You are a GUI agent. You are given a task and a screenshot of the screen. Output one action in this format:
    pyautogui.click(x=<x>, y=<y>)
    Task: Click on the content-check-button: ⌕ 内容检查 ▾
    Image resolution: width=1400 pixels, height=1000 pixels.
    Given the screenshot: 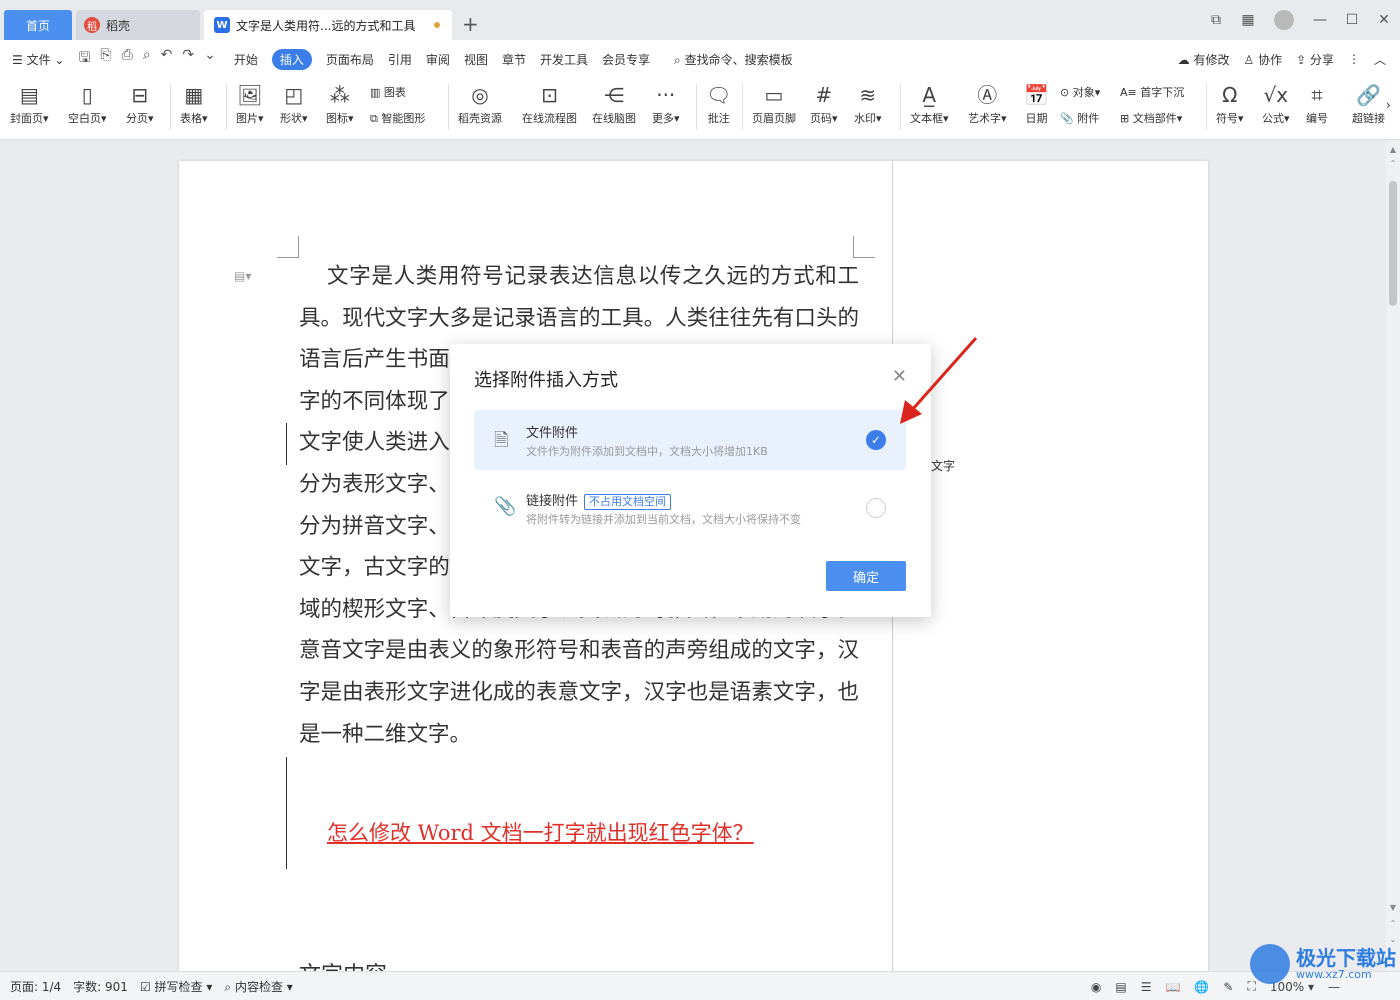 What is the action you would take?
    pyautogui.click(x=258, y=986)
    